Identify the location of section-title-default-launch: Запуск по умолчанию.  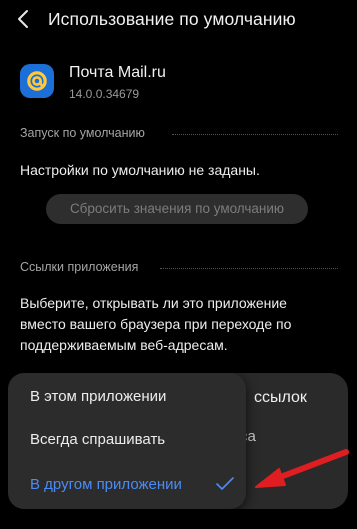
(82, 133).